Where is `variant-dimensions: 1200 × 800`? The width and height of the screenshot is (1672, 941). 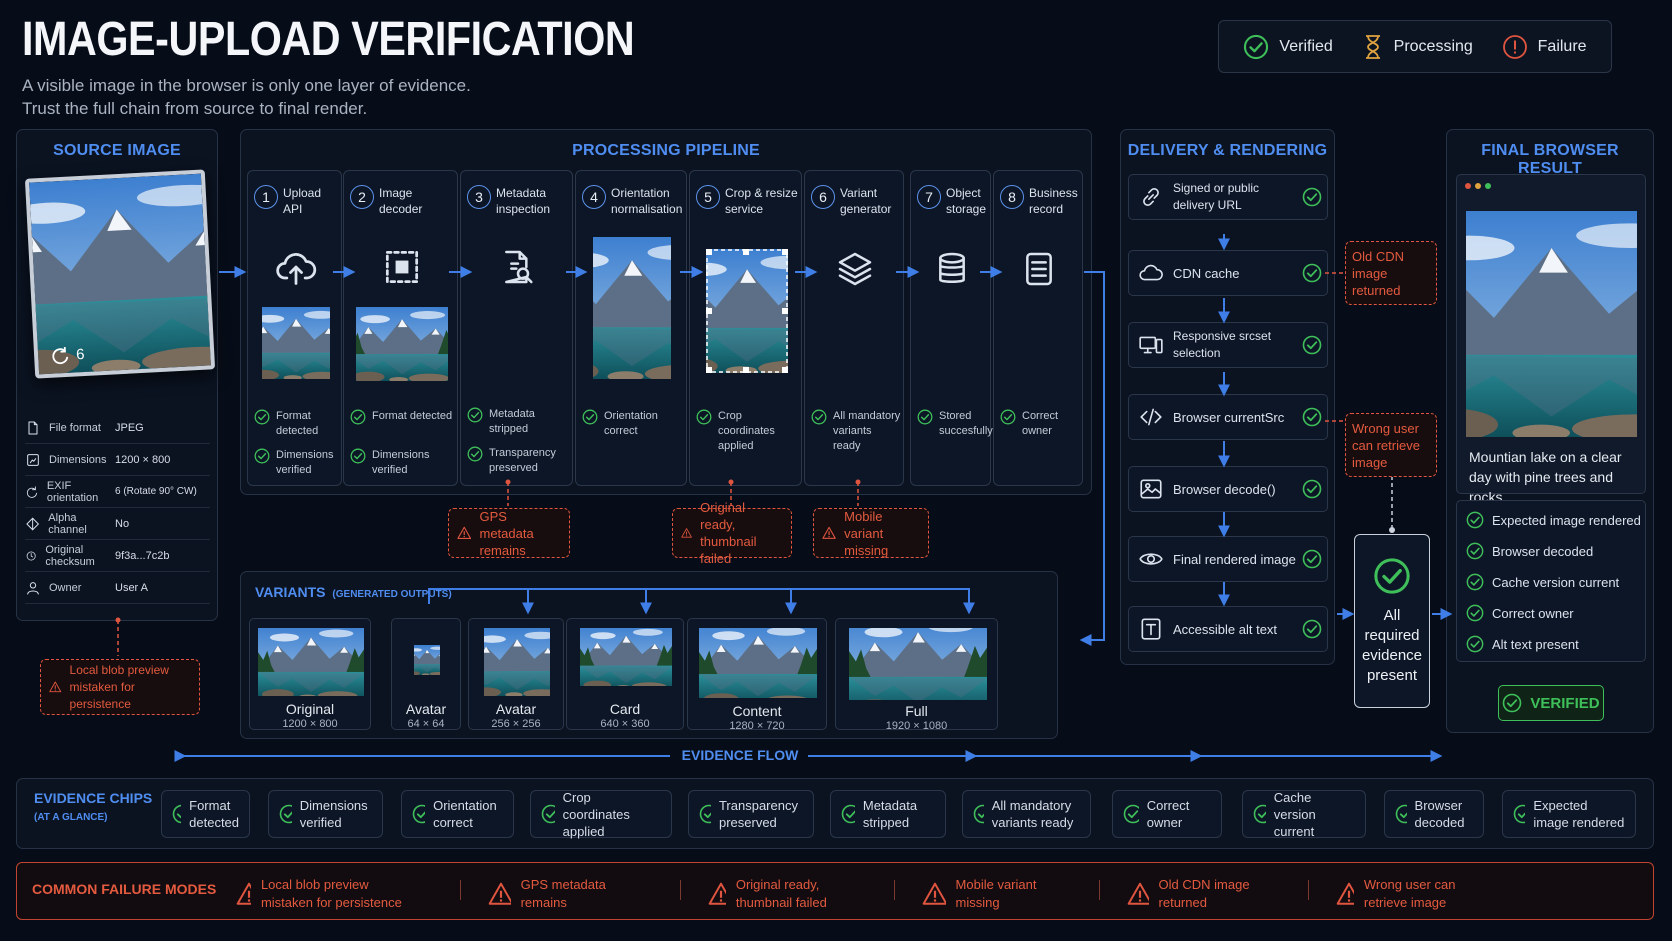
variant-dimensions: 1200 × 800 is located at coordinates (310, 724).